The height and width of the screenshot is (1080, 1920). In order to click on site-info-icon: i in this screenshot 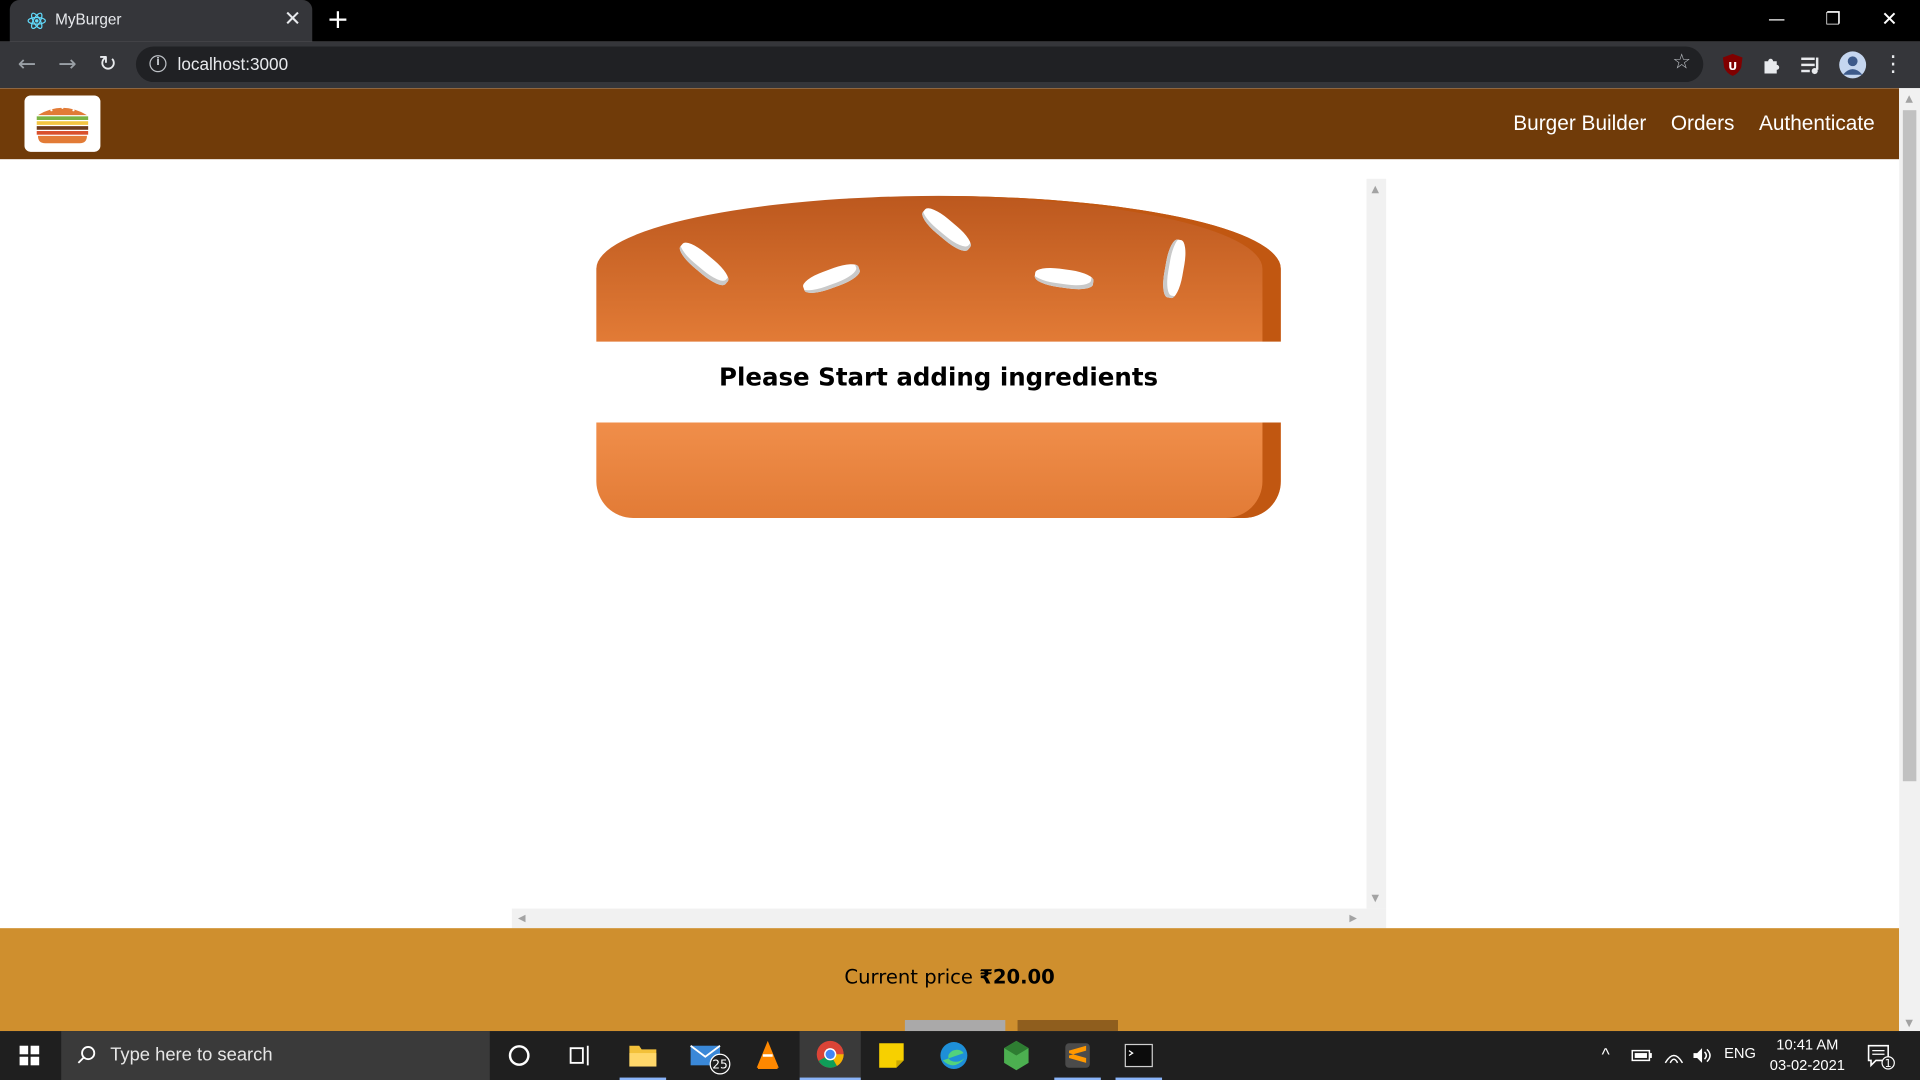, I will do `click(158, 64)`.